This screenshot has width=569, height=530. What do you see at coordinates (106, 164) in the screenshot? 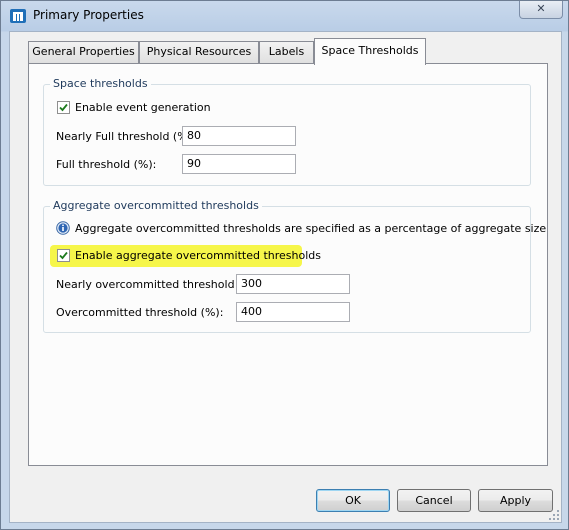
I see `full-threshold-label: Full threshold (%):` at bounding box center [106, 164].